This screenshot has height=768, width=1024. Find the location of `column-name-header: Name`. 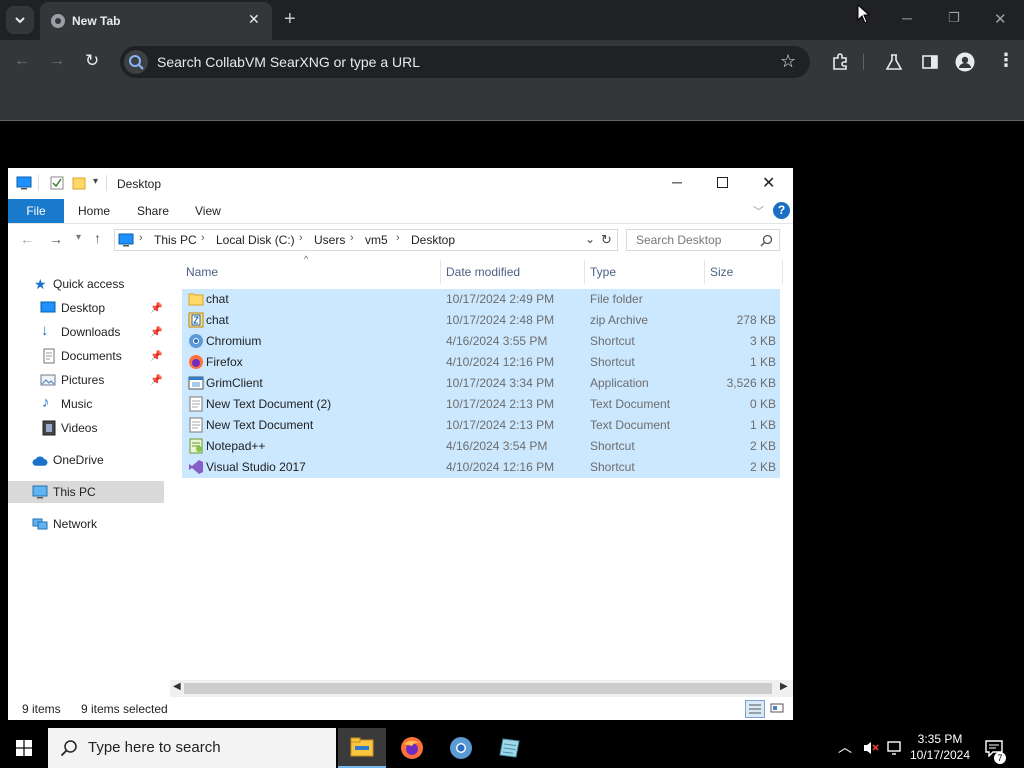

column-name-header: Name is located at coordinates (202, 272).